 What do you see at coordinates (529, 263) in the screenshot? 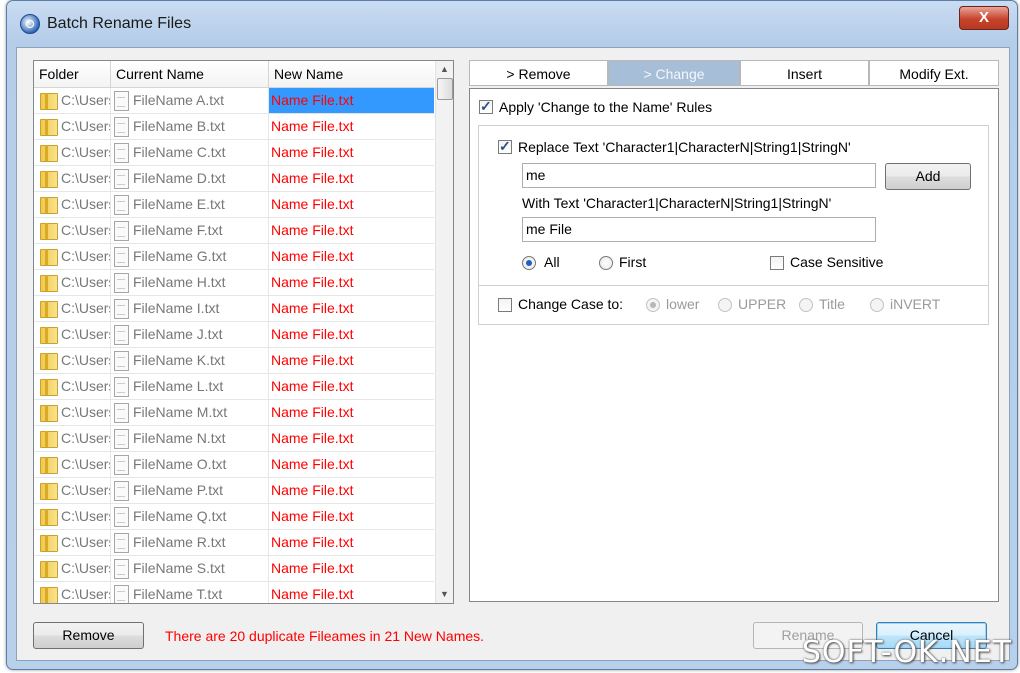
I see `scope-all-radio` at bounding box center [529, 263].